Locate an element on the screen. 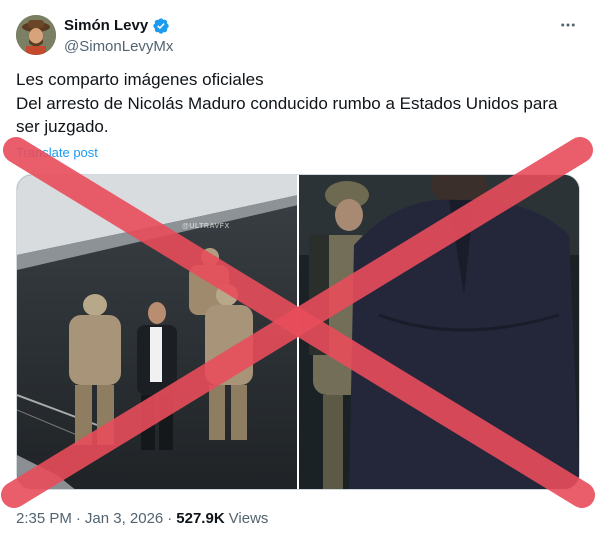 This screenshot has width=596, height=537. author-name-row: Simón Levy is located at coordinates (117, 25).